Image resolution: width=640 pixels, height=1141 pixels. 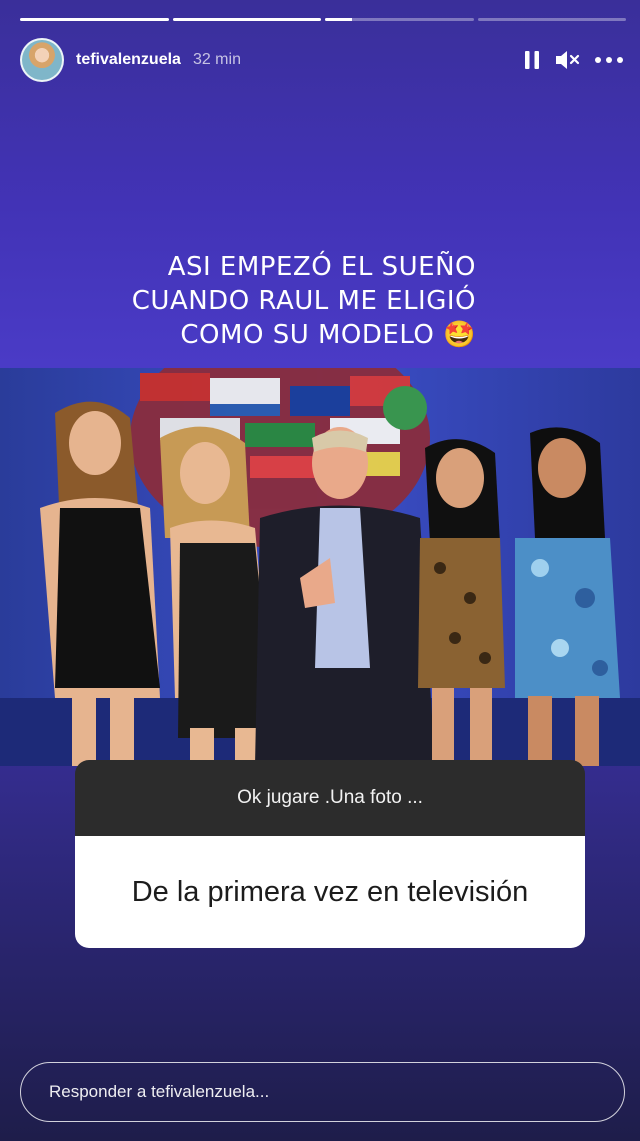 I want to click on post-time: 32 min, so click(x=216, y=59).